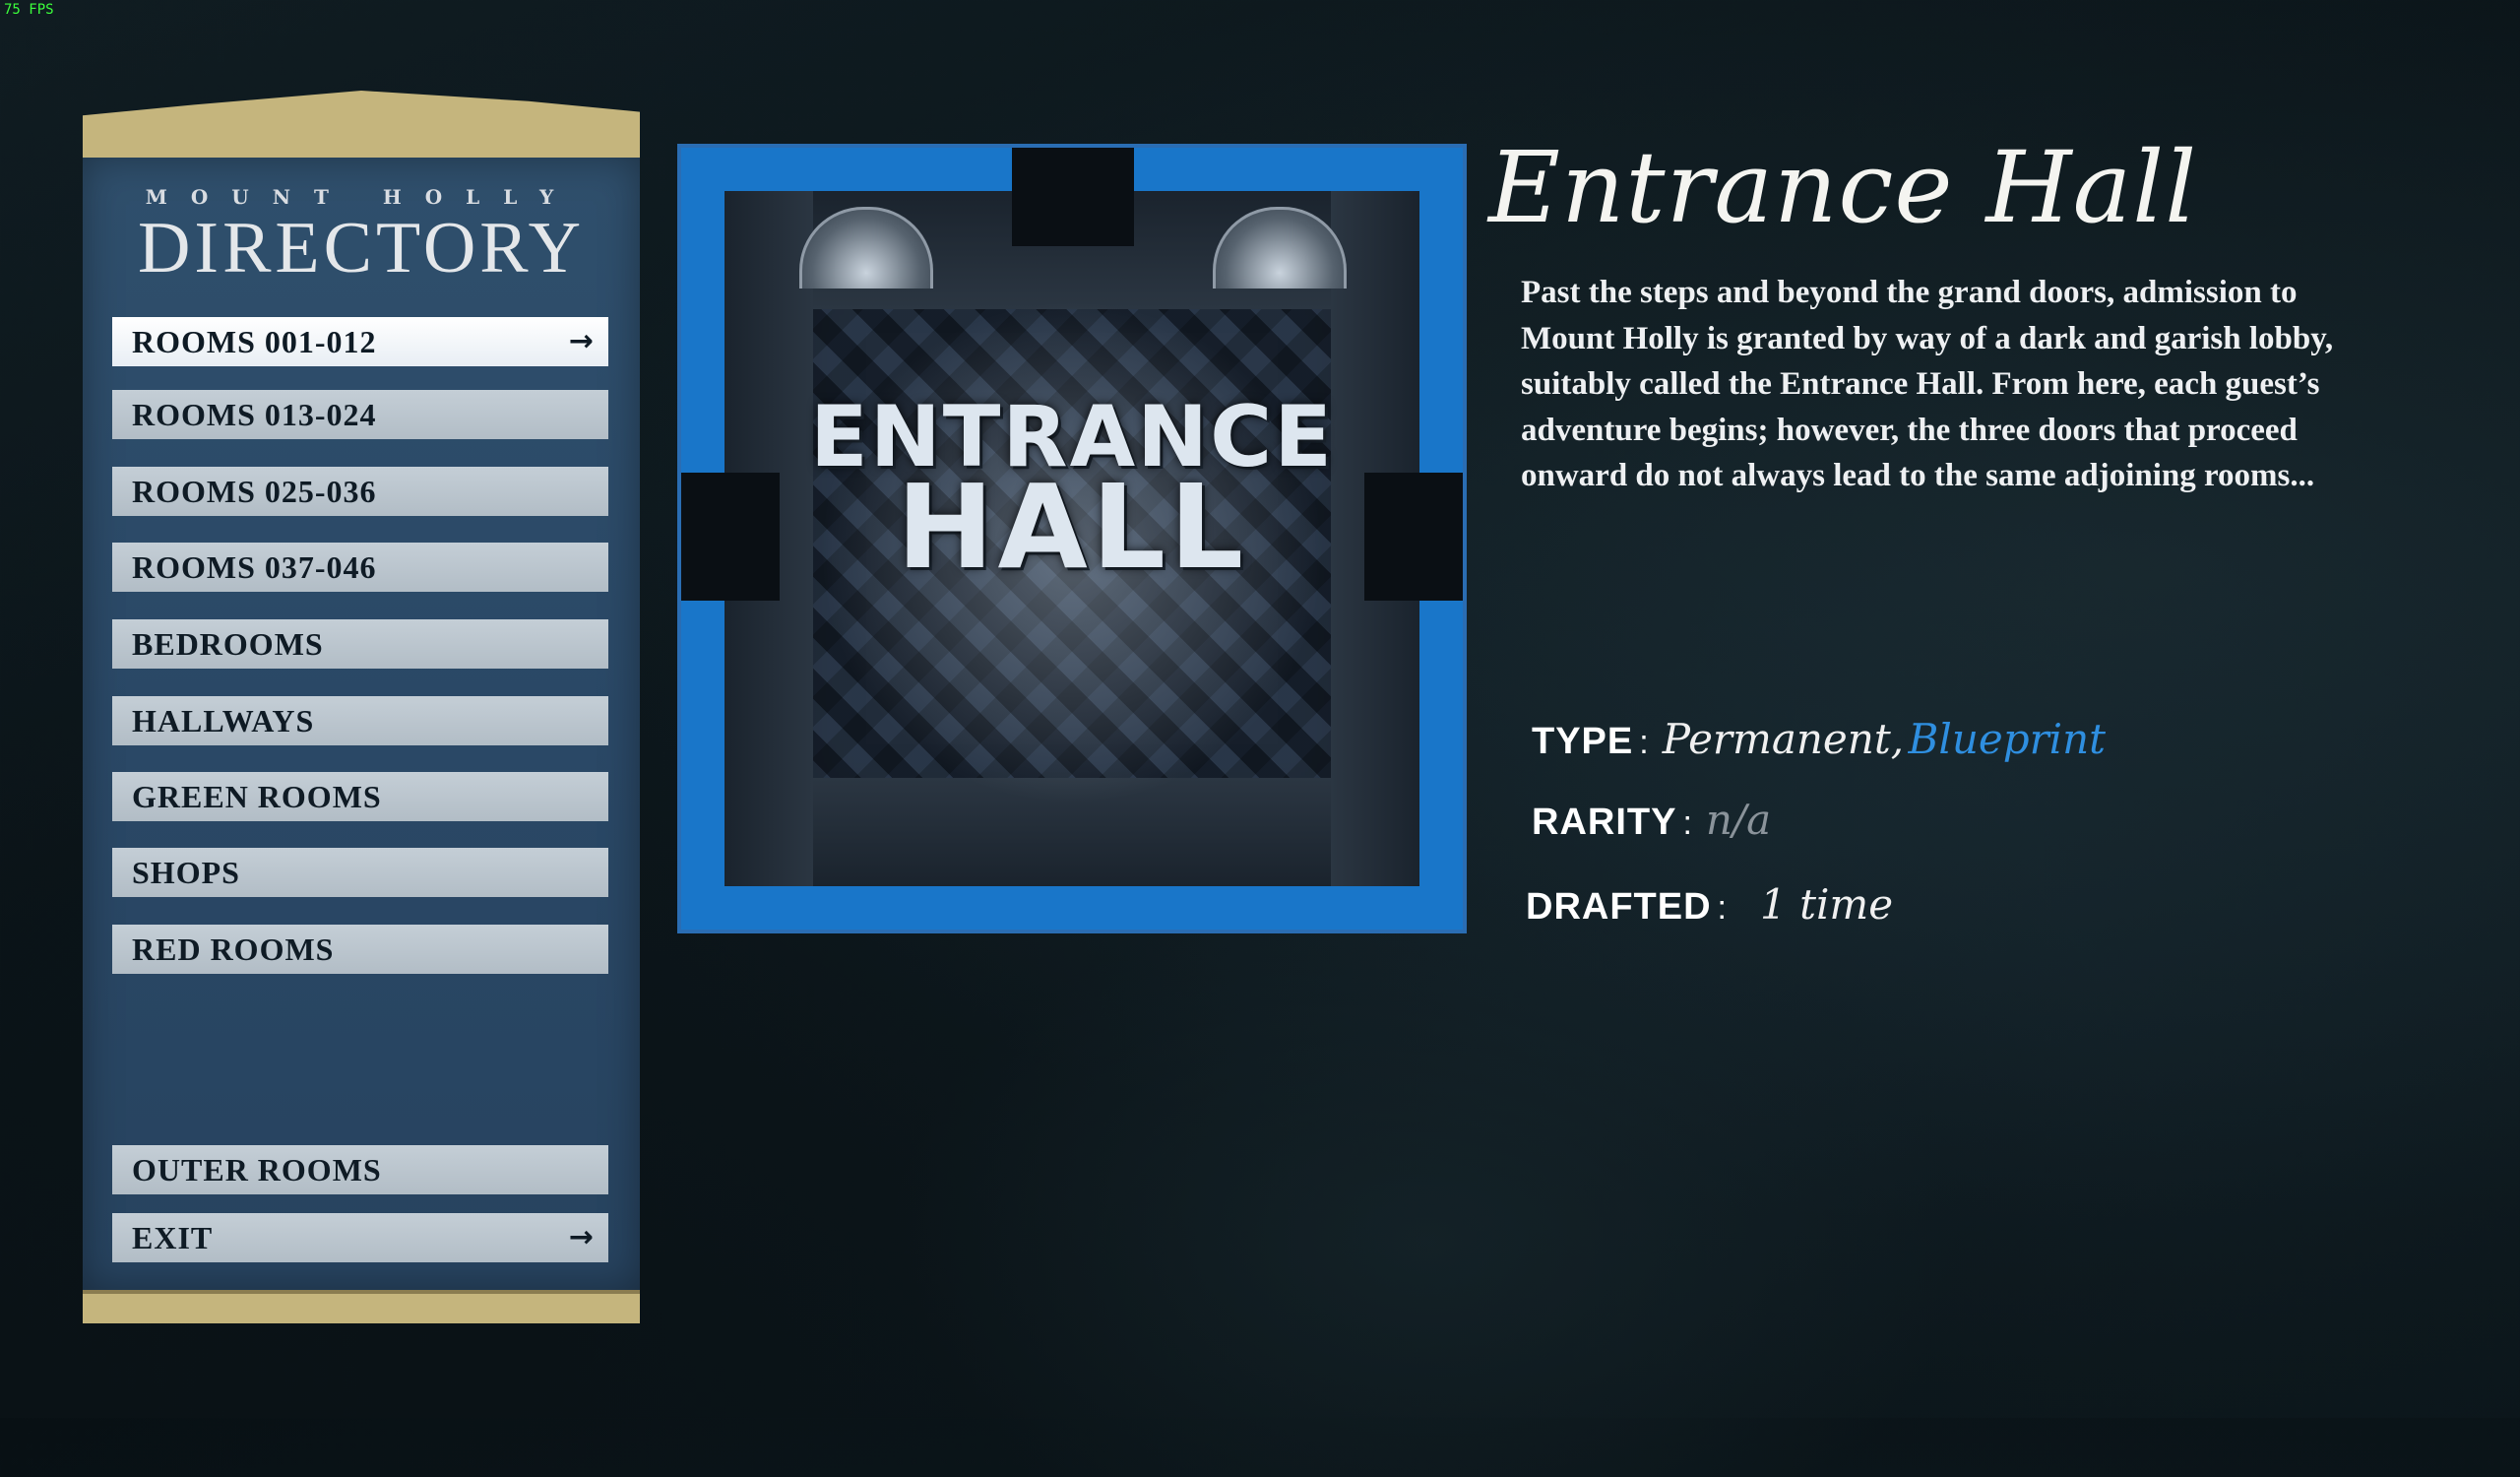 The height and width of the screenshot is (1477, 2520). What do you see at coordinates (1072, 527) in the screenshot?
I see `room-image-label-line2: HALL` at bounding box center [1072, 527].